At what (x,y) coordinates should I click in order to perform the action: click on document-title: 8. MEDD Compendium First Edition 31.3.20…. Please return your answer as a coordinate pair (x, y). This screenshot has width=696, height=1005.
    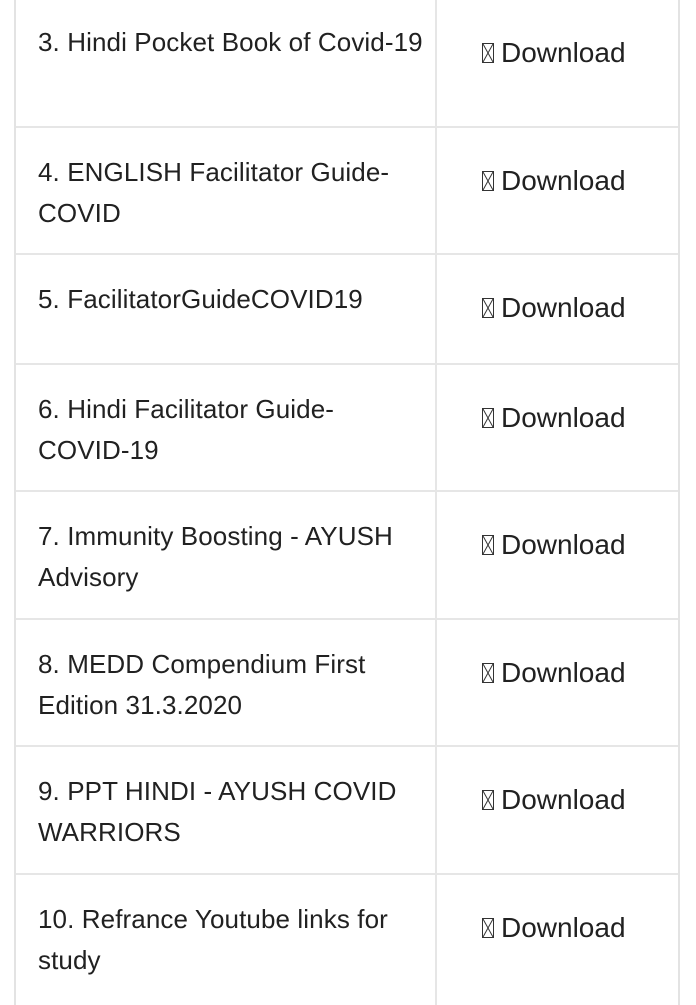
    Looking at the image, I should click on (226, 682).